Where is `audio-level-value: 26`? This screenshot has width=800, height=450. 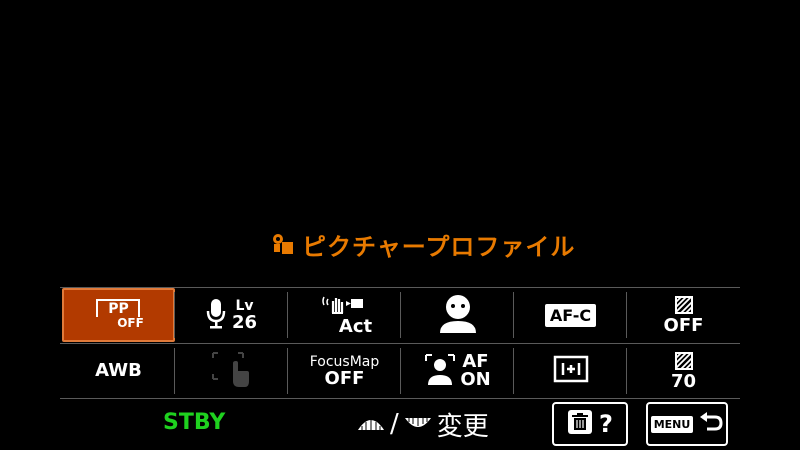
audio-level-value: 26 is located at coordinates (244, 322).